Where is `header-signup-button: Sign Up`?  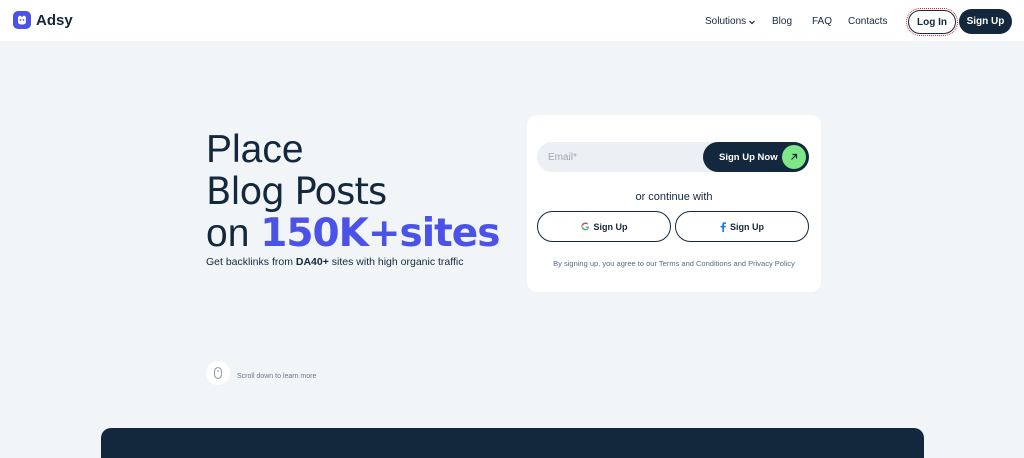 header-signup-button: Sign Up is located at coordinates (985, 21).